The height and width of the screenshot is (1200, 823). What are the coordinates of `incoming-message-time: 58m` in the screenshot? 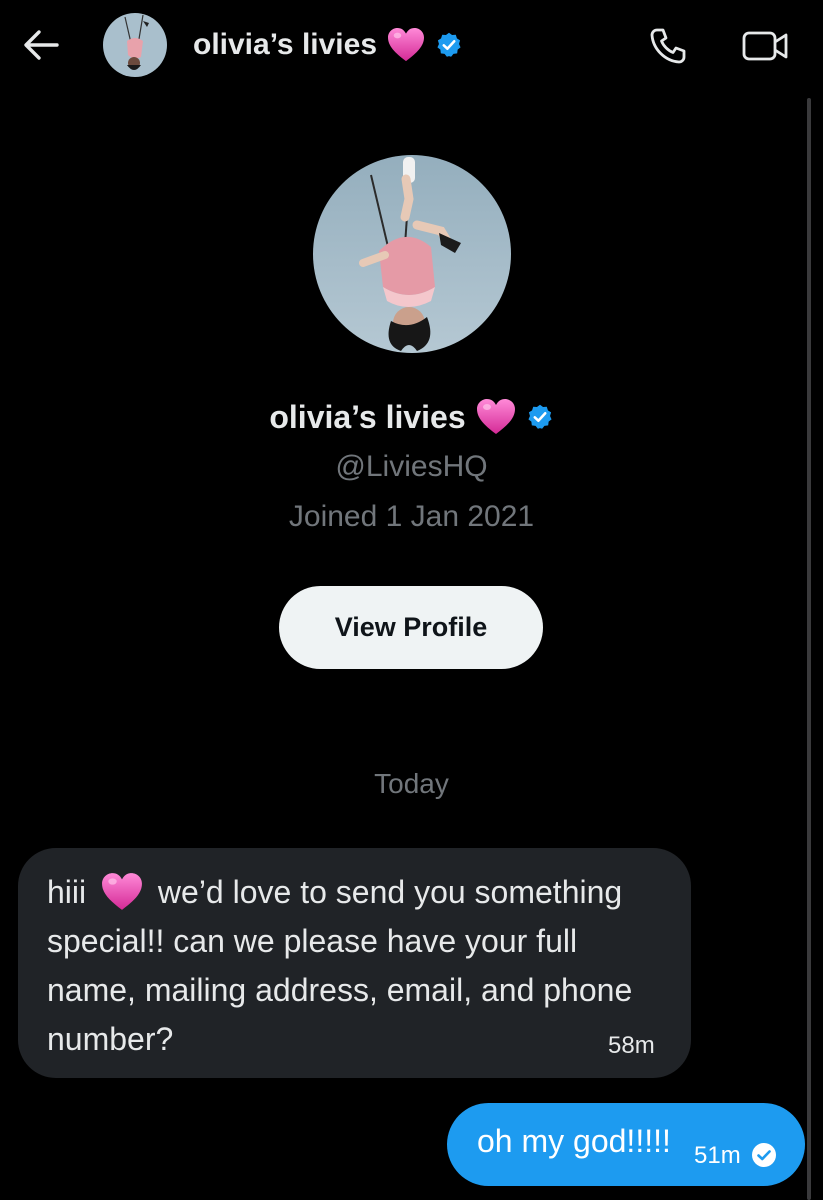 It's located at (631, 1045).